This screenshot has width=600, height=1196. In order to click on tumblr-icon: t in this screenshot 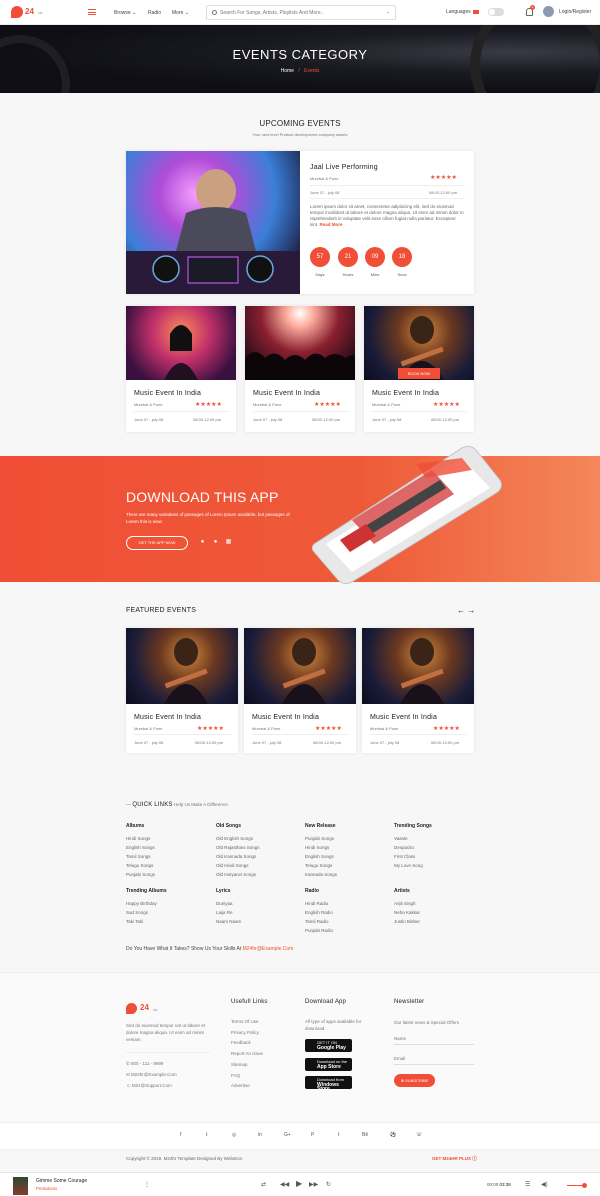, I will do `click(338, 1135)`.